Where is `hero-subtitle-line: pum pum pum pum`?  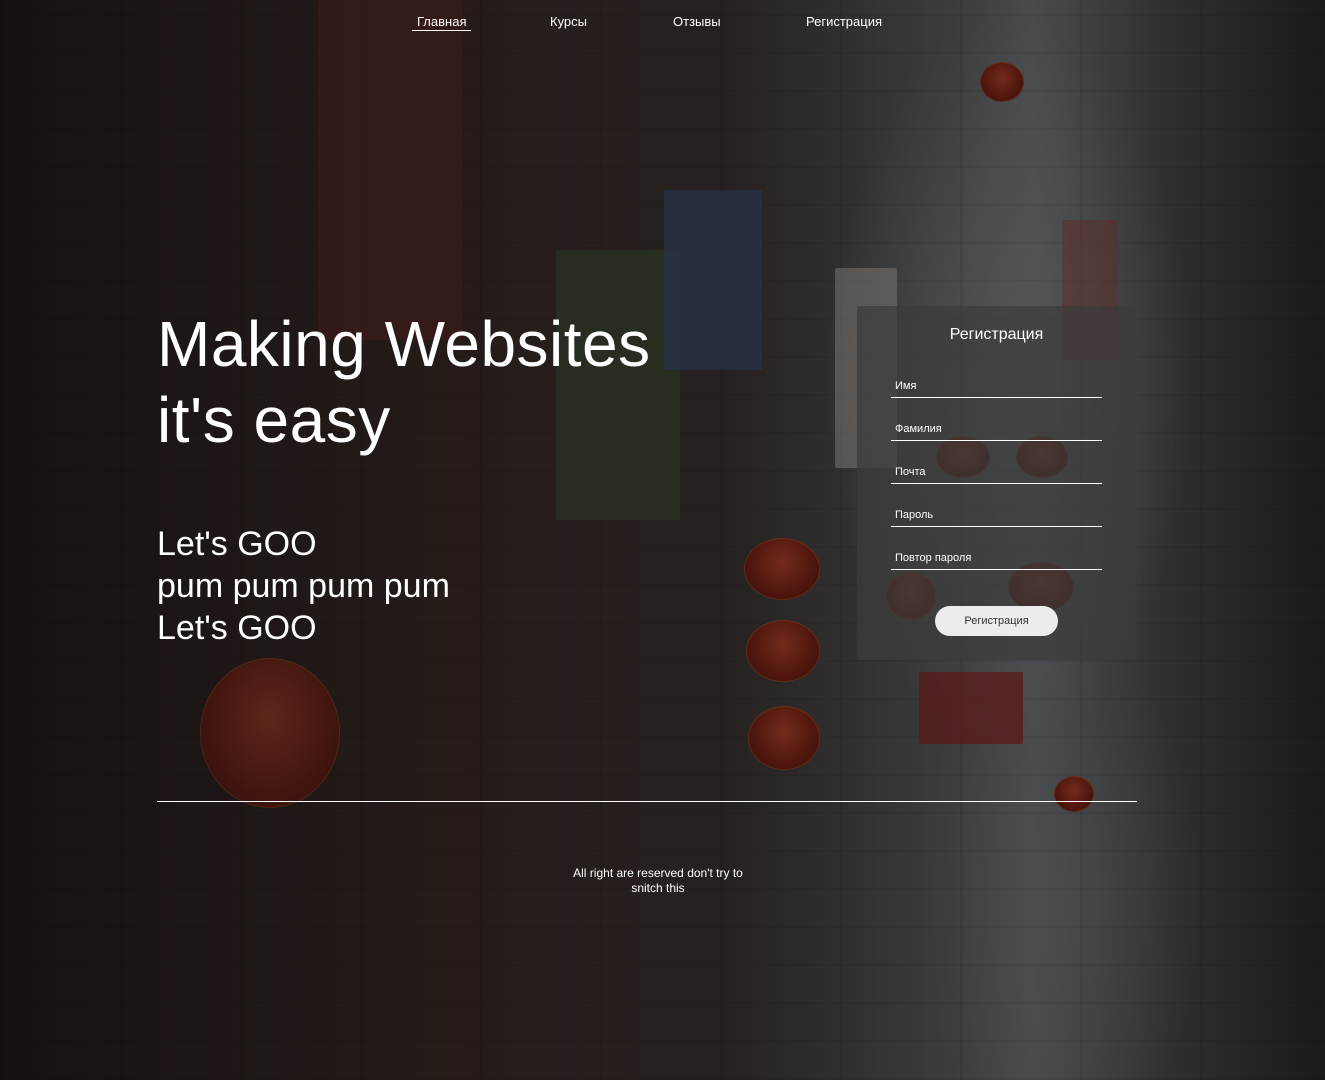 hero-subtitle-line: pum pum pum pum is located at coordinates (303, 586).